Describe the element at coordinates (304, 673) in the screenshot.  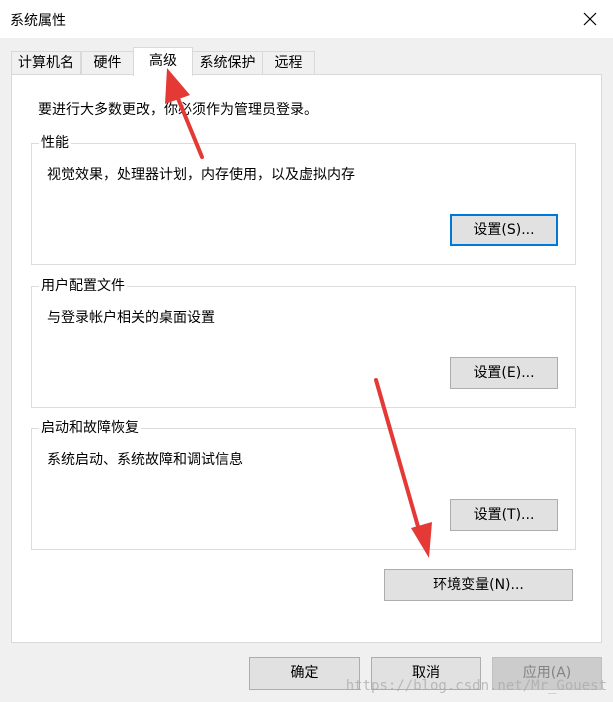
I see `ok-button: 确定` at that location.